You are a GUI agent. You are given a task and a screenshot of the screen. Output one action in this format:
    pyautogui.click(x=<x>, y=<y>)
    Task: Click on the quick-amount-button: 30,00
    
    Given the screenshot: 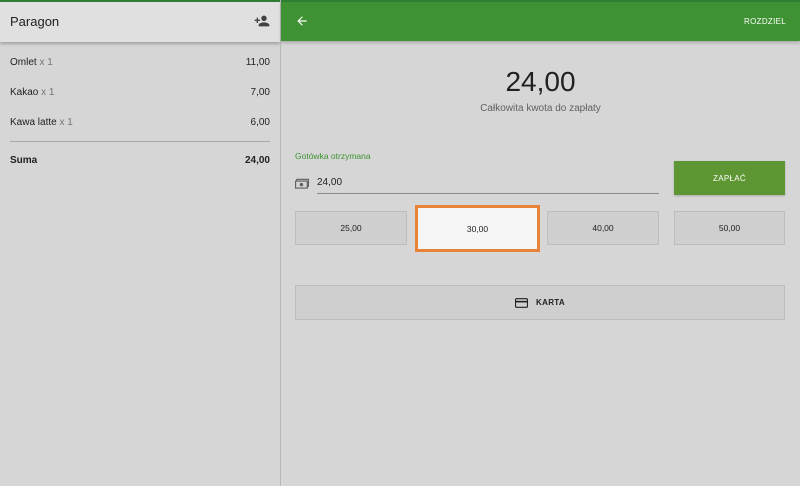 What is the action you would take?
    pyautogui.click(x=477, y=228)
    